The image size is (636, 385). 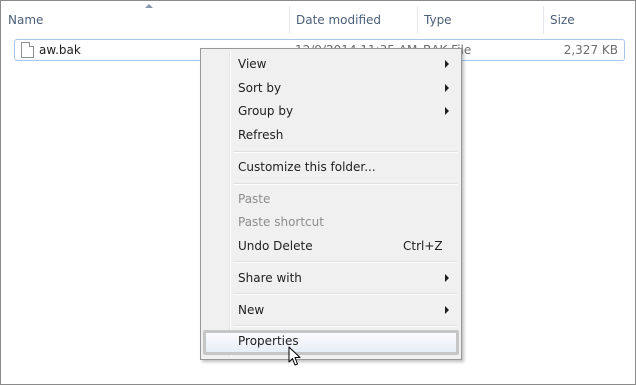 What do you see at coordinates (60, 50) in the screenshot?
I see `file-name: aw.bak` at bounding box center [60, 50].